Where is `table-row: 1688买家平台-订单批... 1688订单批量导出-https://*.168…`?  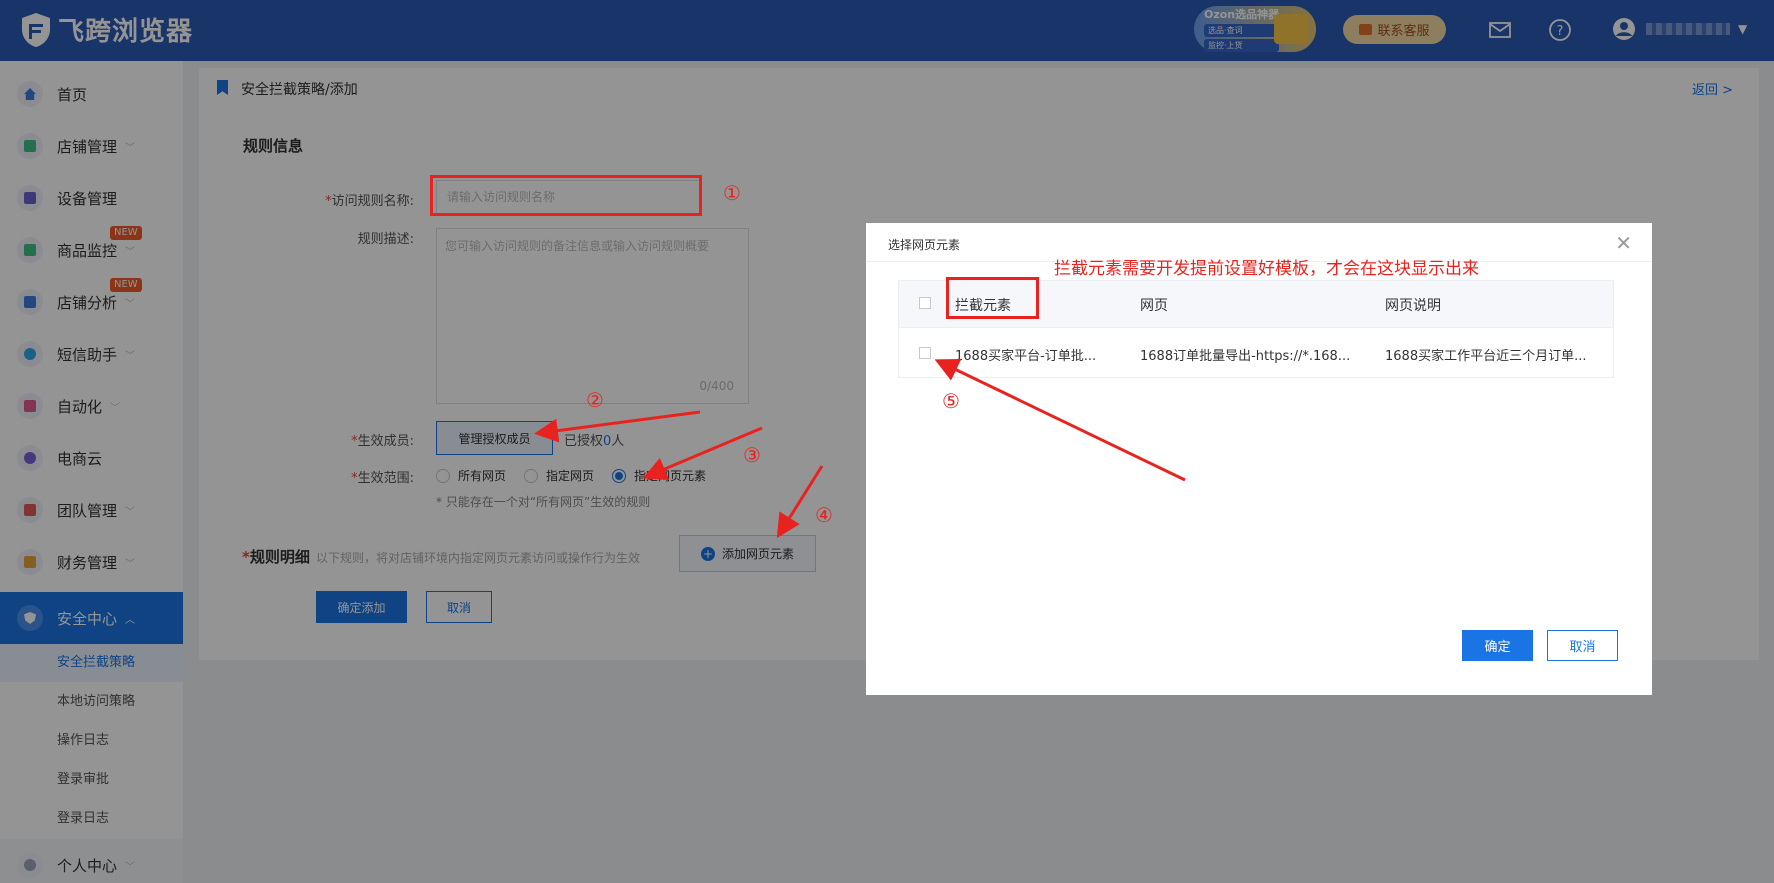
table-row: 1688买家平台-订单批... 1688订单批量导出-https://*.168… is located at coordinates (1256, 352).